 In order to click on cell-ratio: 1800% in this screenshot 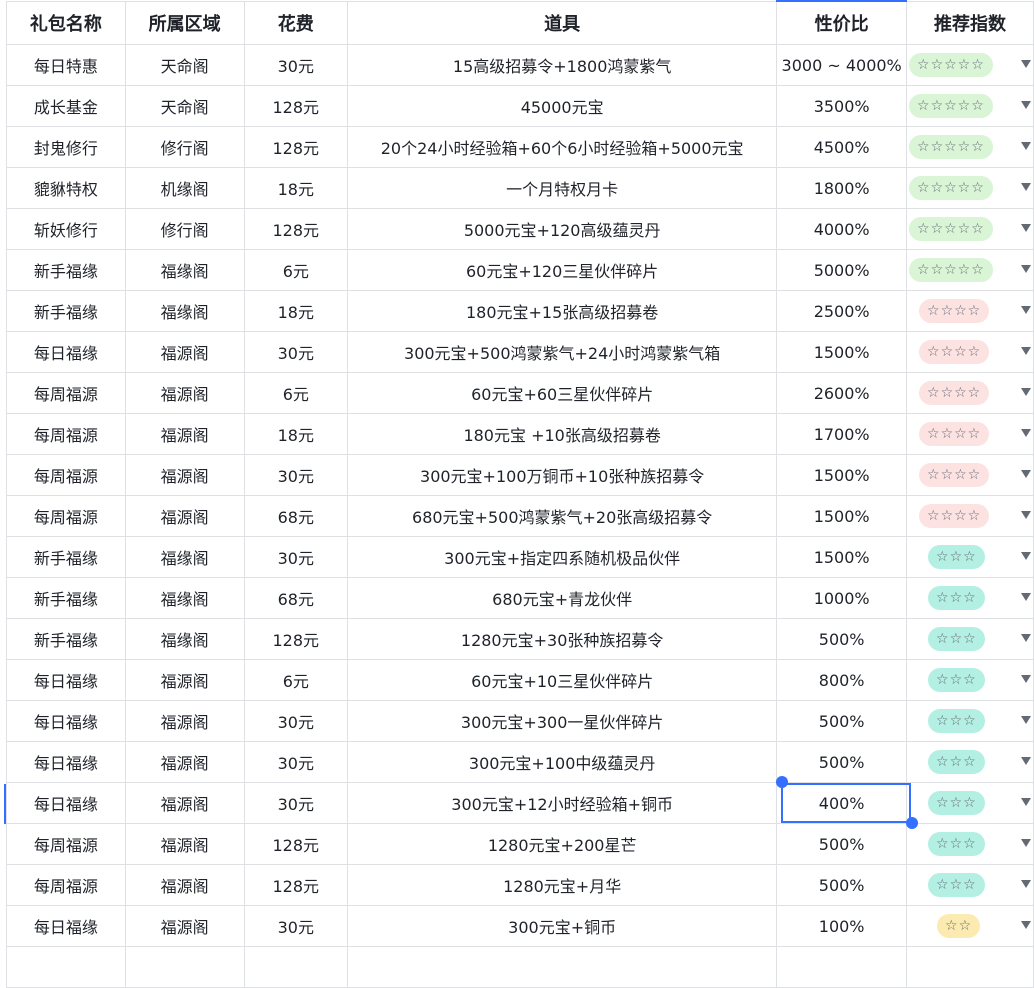, I will do `click(842, 188)`.